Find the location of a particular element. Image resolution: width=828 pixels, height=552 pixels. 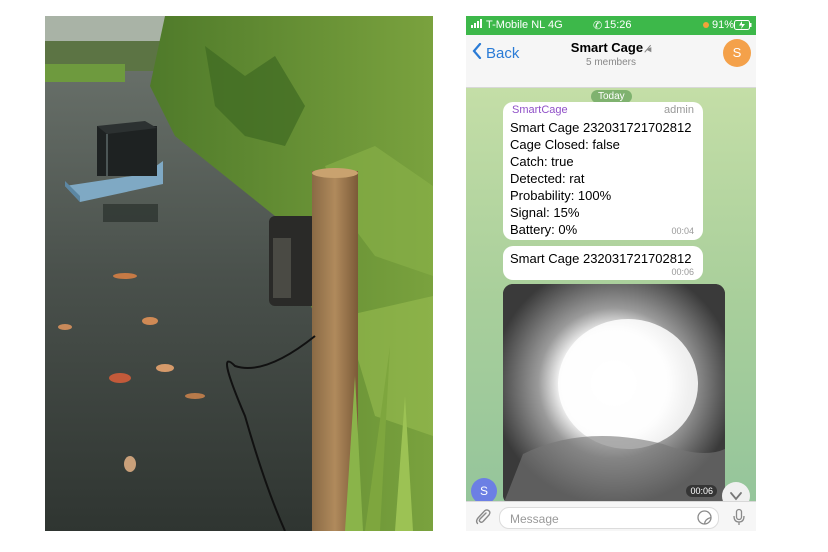

chat-title-text: Smart Cage is located at coordinates (607, 47).